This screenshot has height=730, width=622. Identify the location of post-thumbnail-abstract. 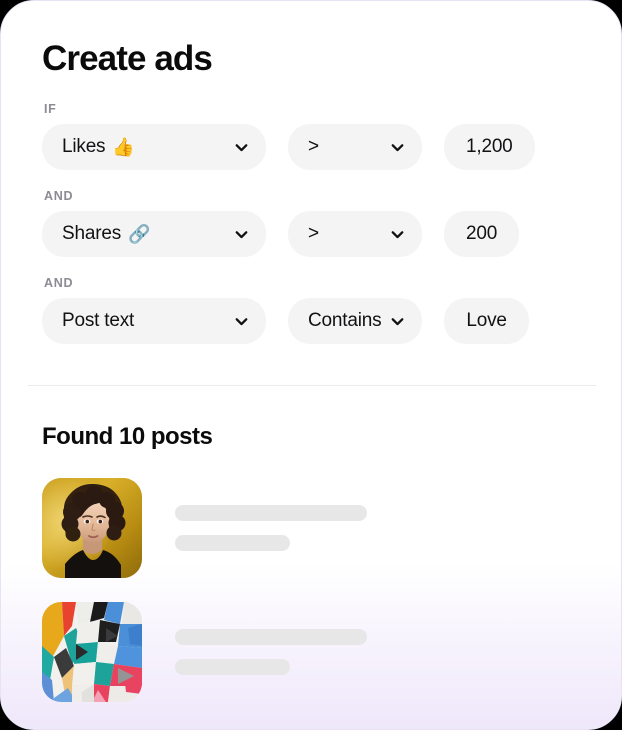
(92, 652).